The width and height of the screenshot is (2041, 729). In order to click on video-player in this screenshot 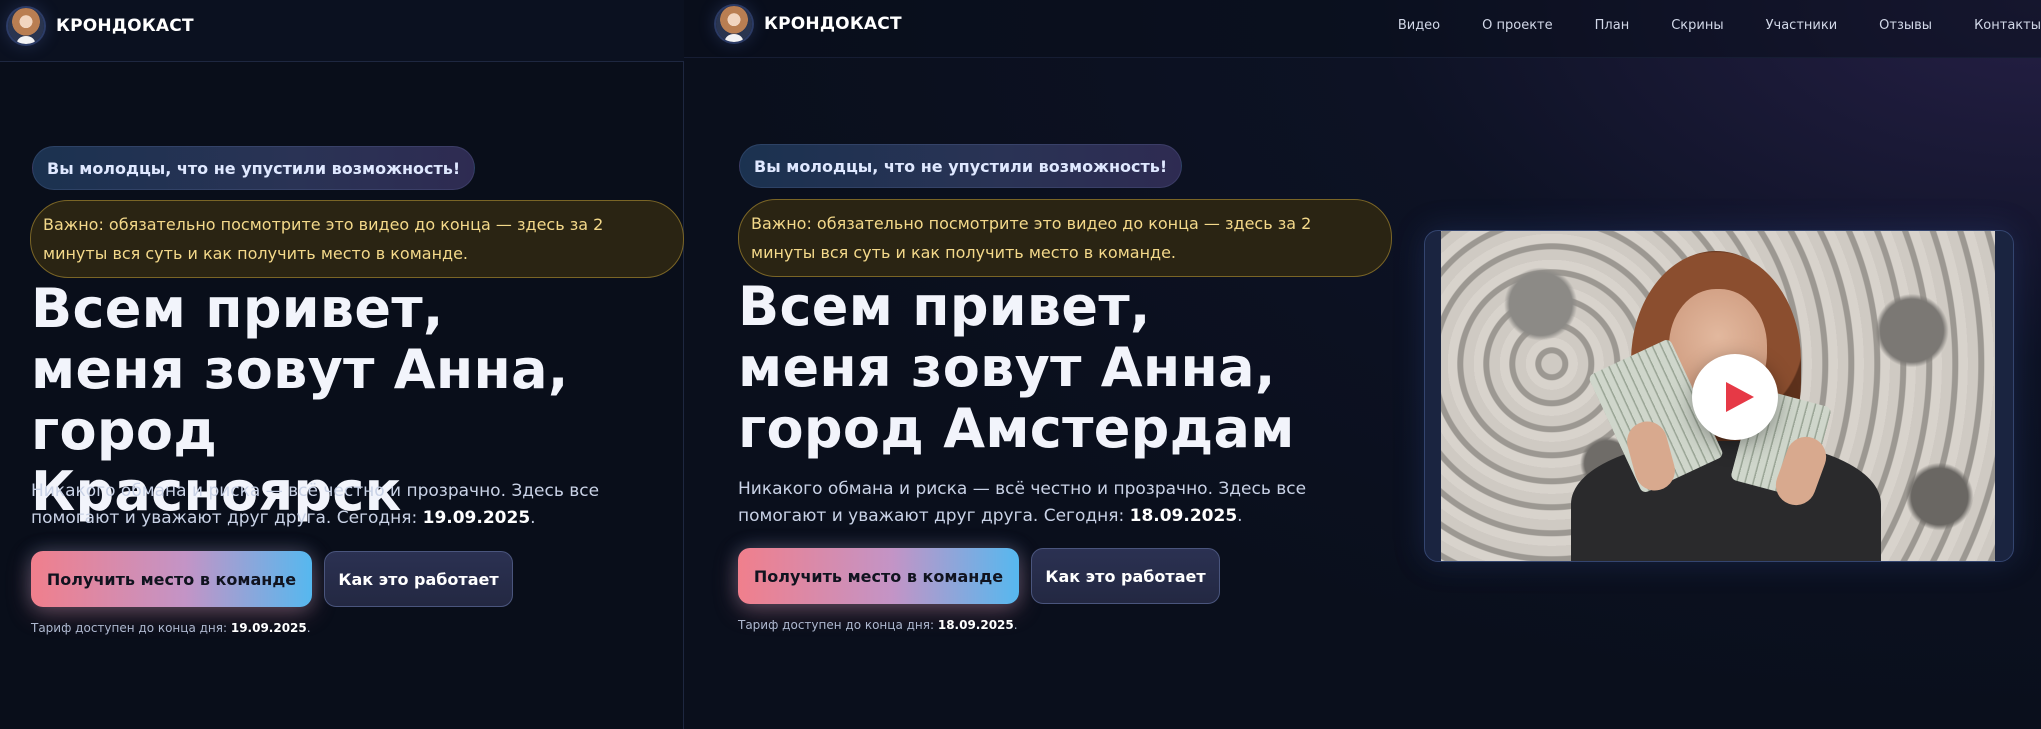, I will do `click(1719, 396)`.